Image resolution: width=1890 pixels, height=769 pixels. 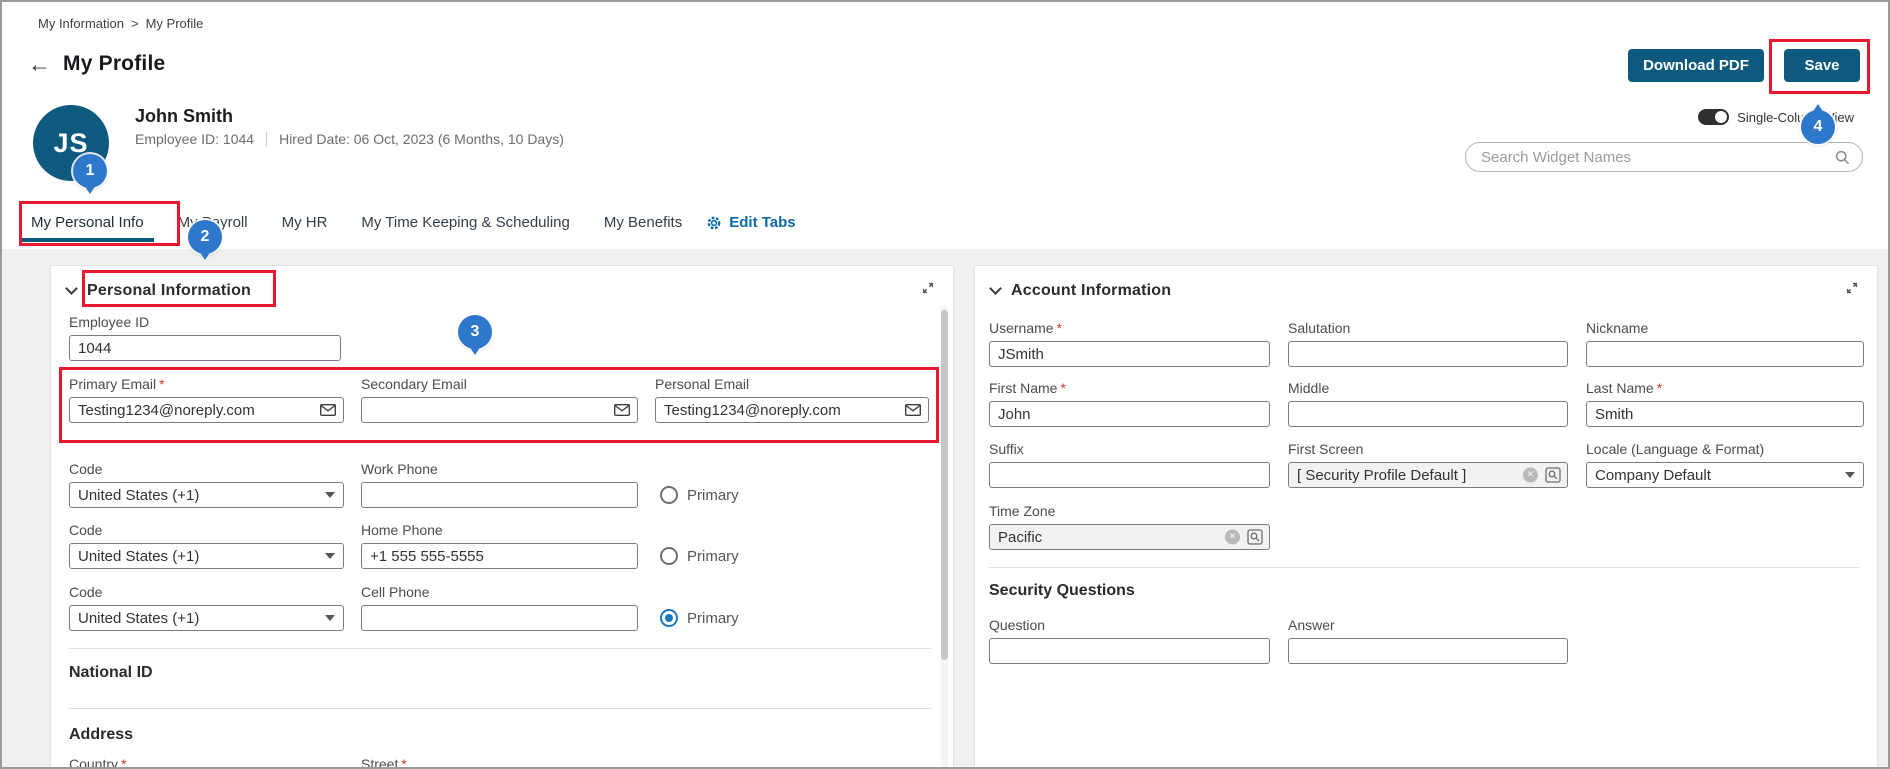 I want to click on first-name-field: First Name *, so click(x=1129, y=403).